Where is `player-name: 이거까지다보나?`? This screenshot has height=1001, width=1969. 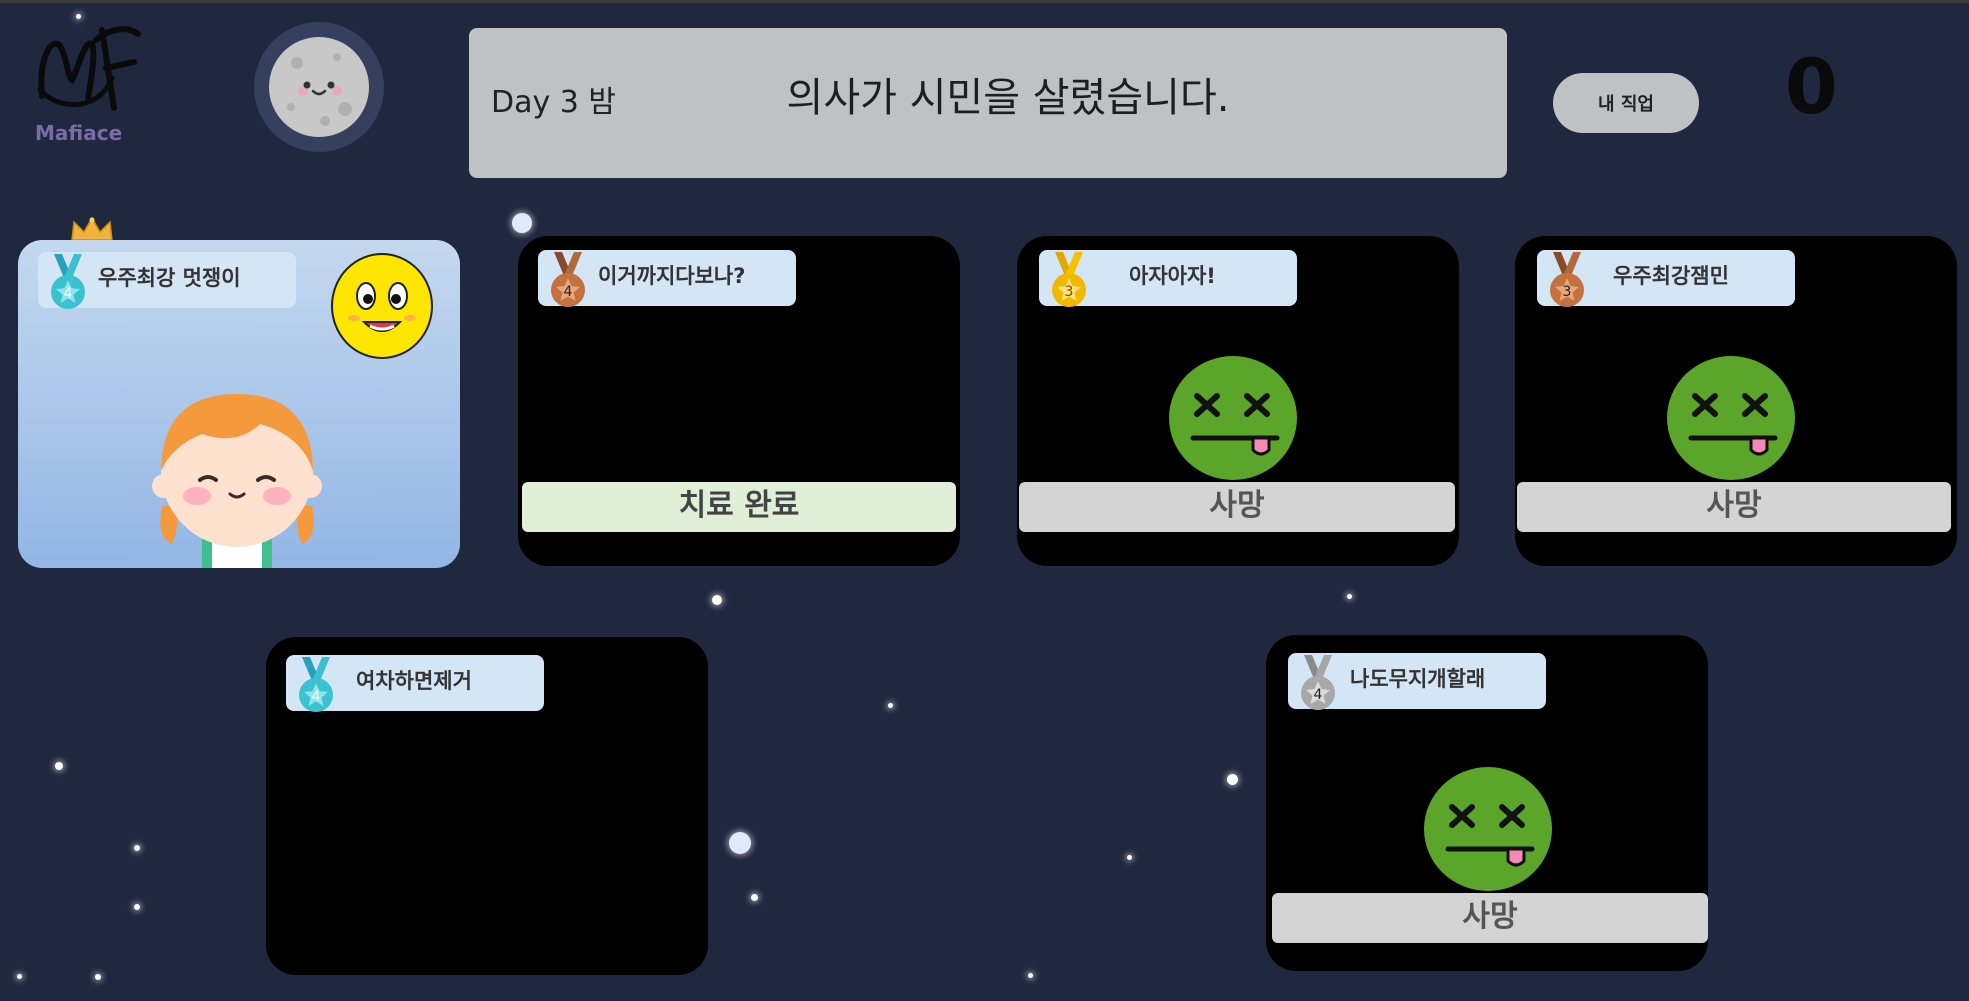
player-name: 이거까지다보나? is located at coordinates (672, 276).